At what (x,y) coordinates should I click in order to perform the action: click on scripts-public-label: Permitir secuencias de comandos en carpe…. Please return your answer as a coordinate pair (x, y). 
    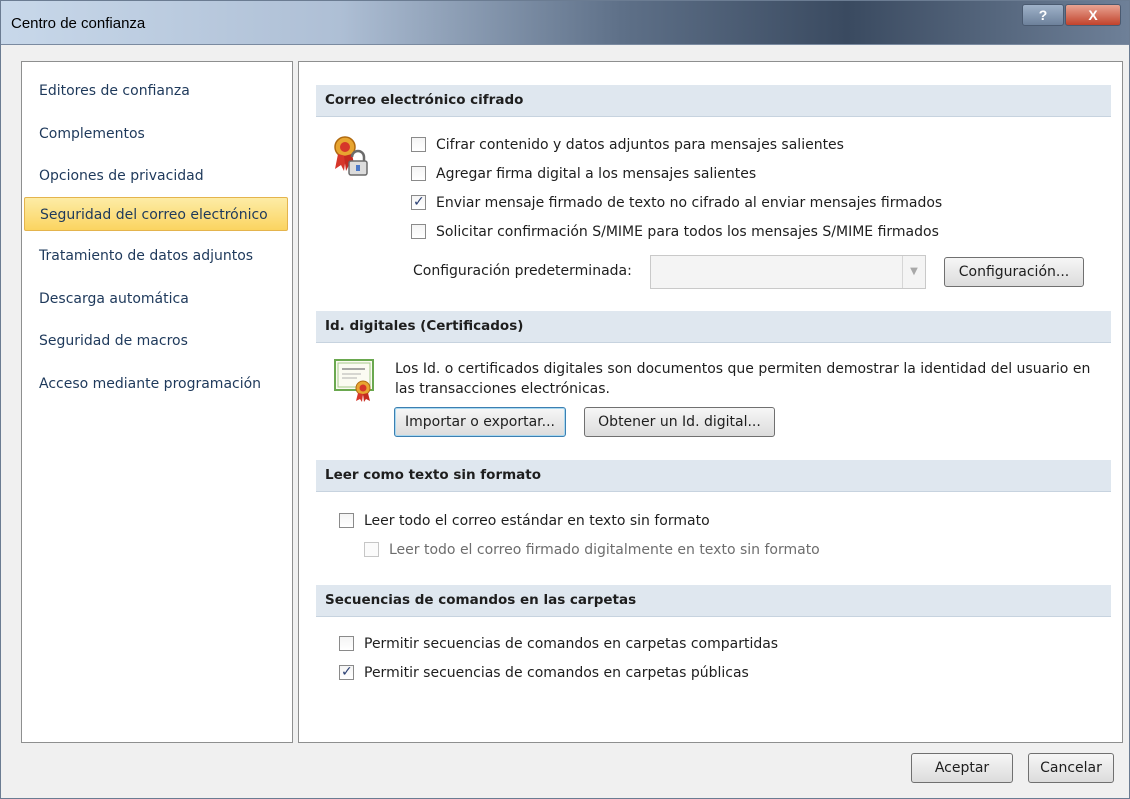
    Looking at the image, I should click on (556, 673).